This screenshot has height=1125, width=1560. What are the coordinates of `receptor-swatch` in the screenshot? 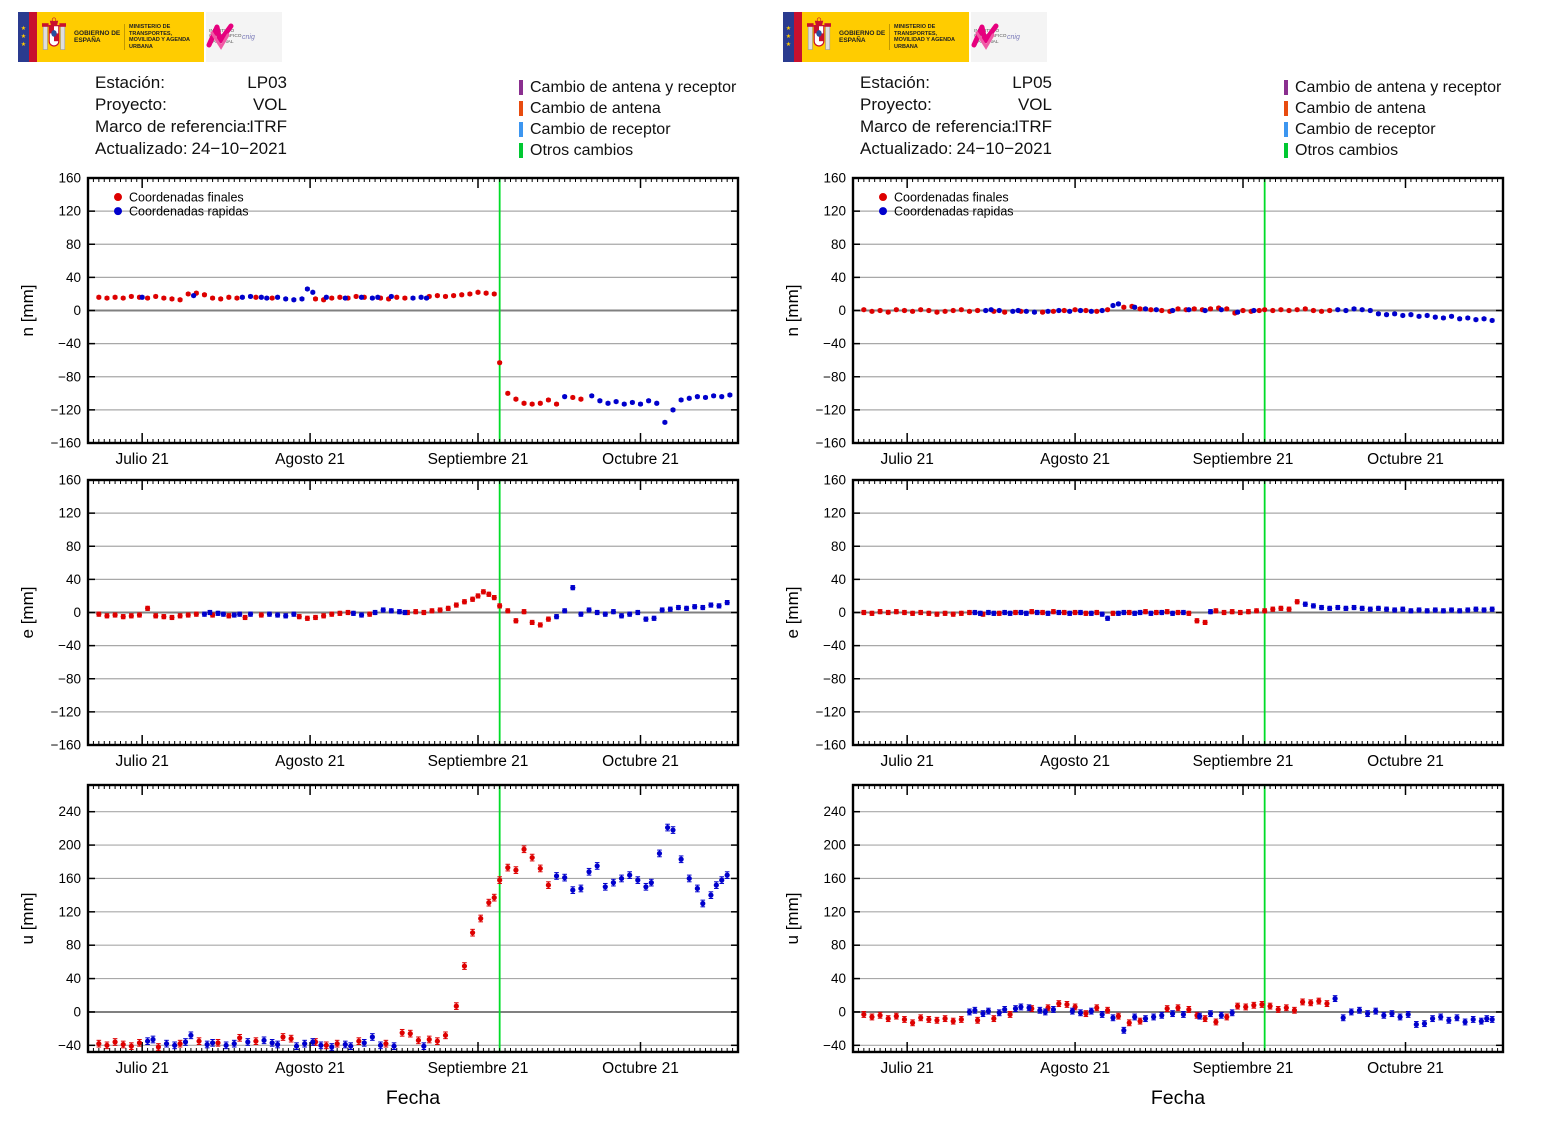 It's located at (521, 129).